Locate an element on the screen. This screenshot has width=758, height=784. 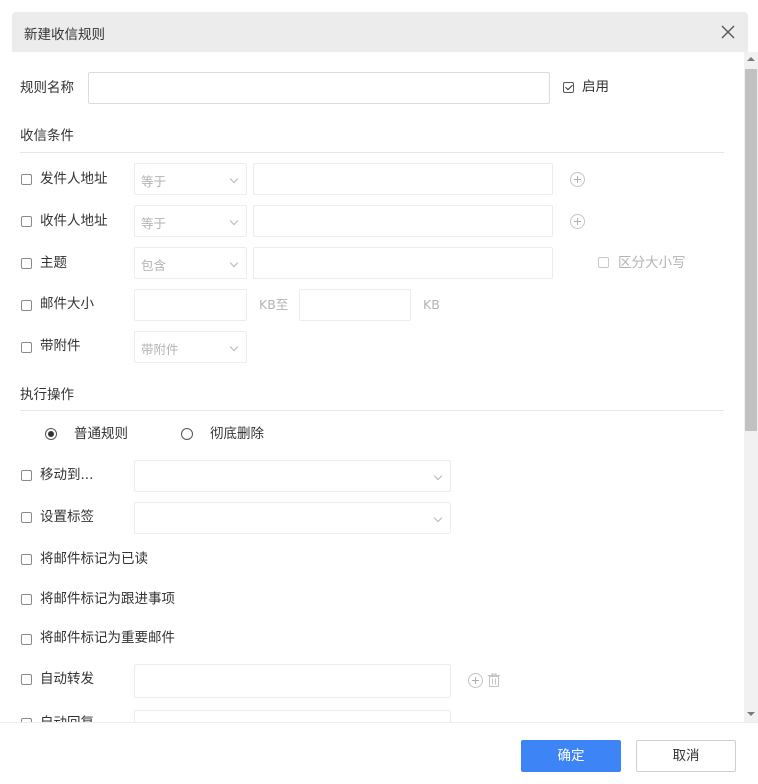
set-tag-select is located at coordinates (292, 518).